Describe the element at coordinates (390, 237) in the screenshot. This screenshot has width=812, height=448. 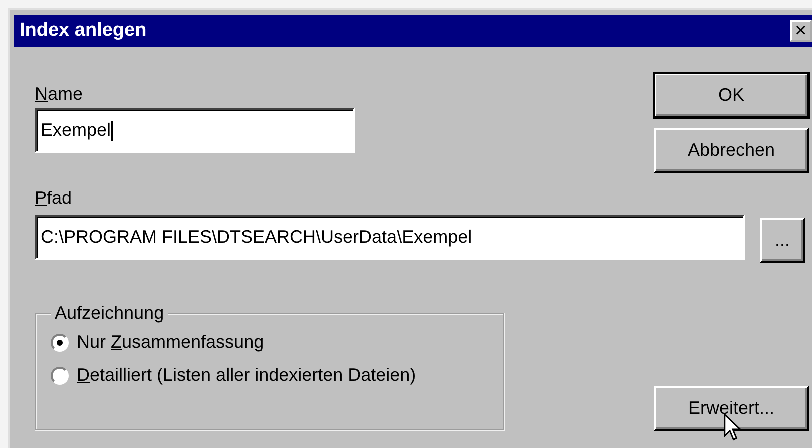
I see `path-field: C:\PROGRAM FILES\DTSEARCH\UserData\Exempel` at that location.